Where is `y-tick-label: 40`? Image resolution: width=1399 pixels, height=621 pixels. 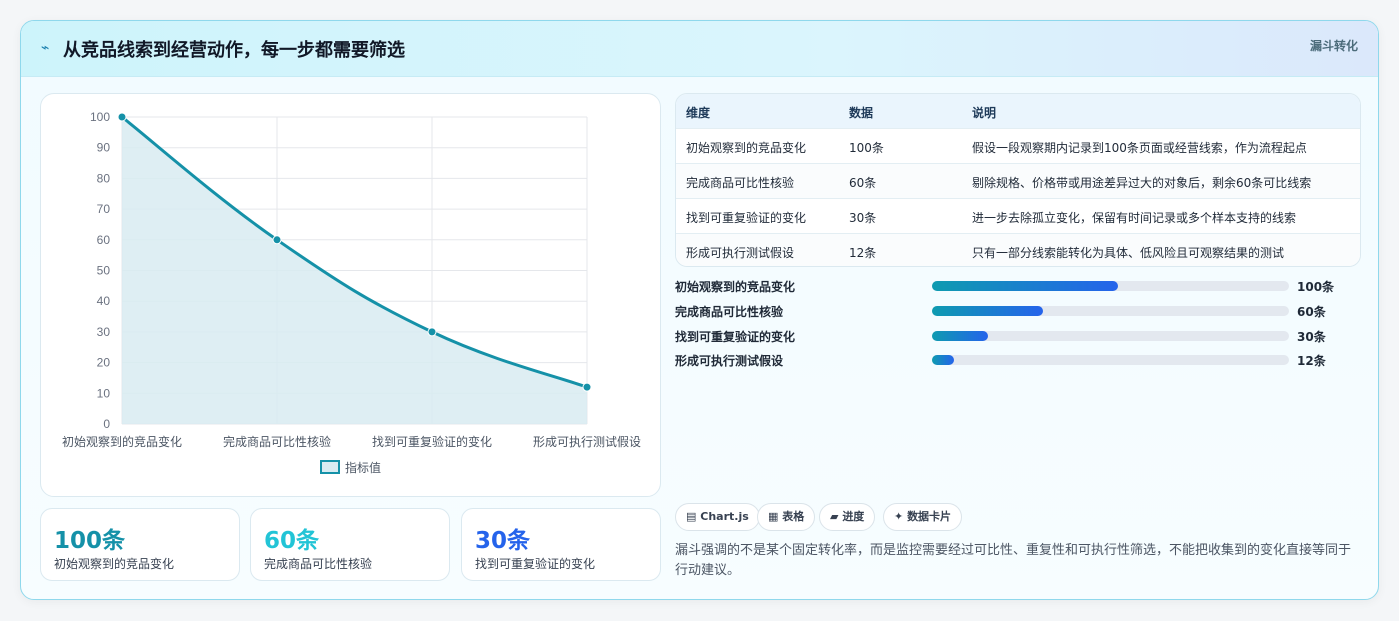 y-tick-label: 40 is located at coordinates (104, 301).